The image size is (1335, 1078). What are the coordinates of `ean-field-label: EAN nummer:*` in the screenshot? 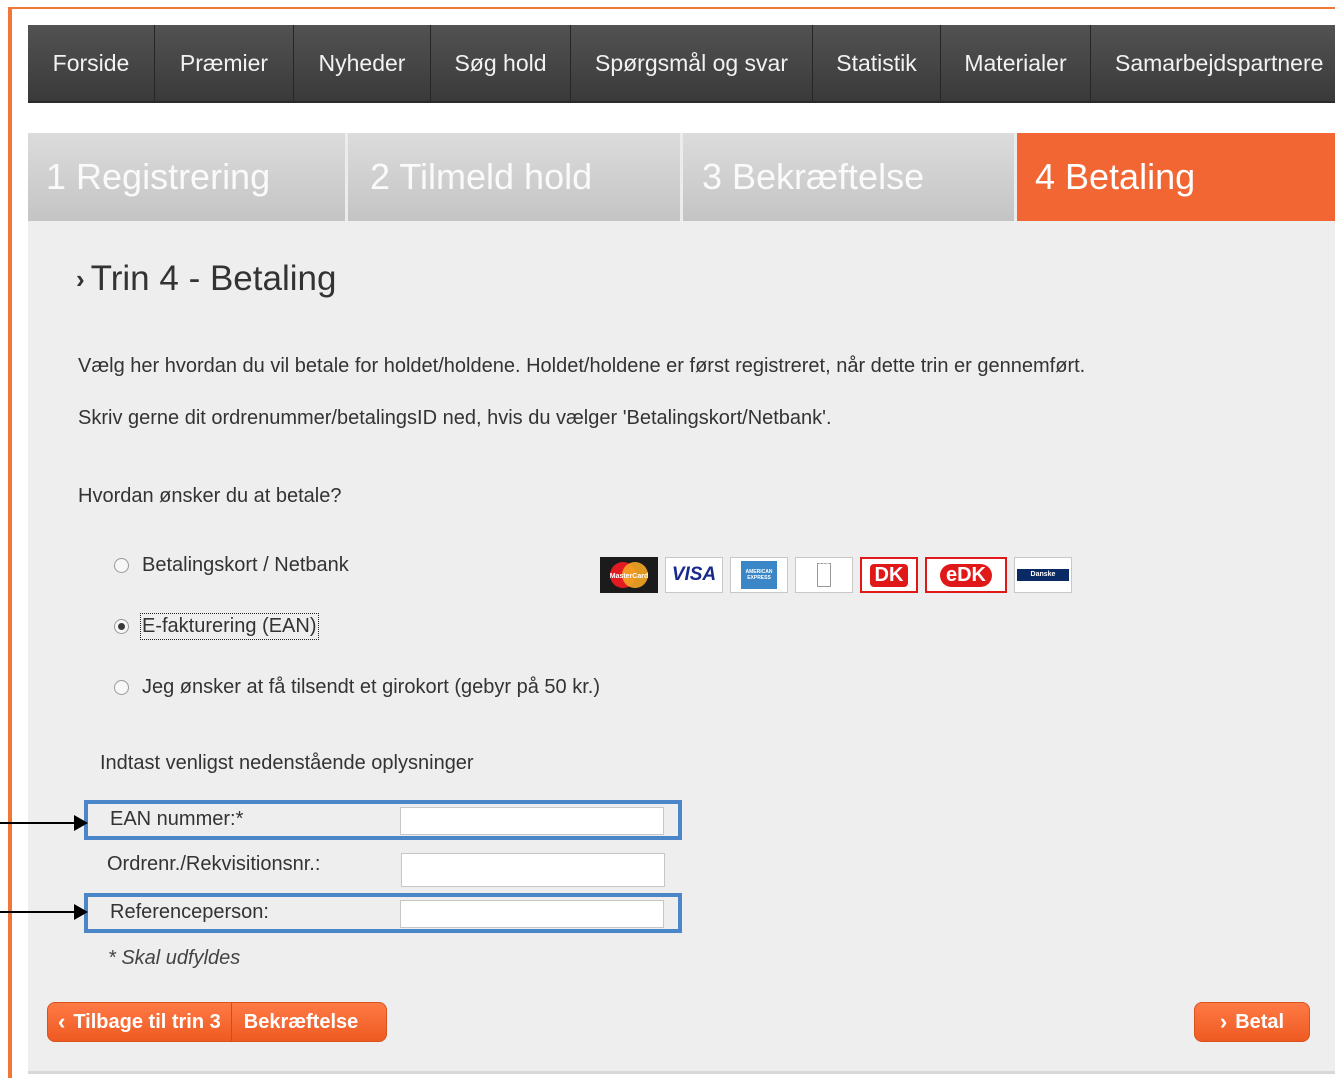 It's located at (177, 819).